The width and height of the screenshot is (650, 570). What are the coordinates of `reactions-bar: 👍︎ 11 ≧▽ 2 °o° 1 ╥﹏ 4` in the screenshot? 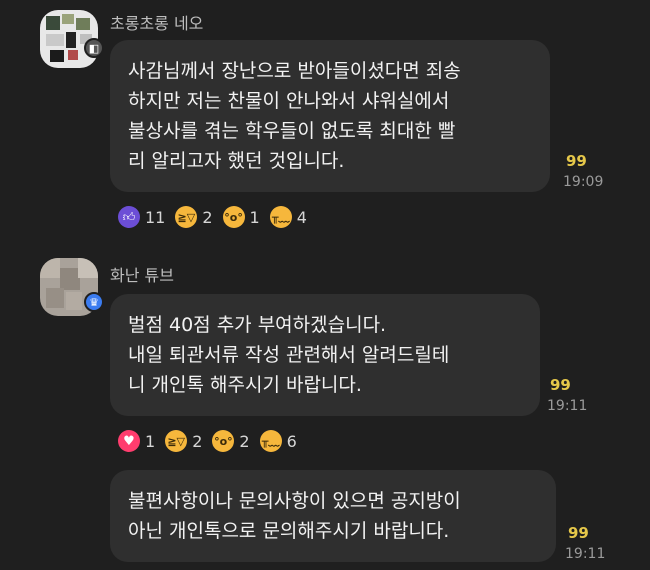 It's located at (212, 217).